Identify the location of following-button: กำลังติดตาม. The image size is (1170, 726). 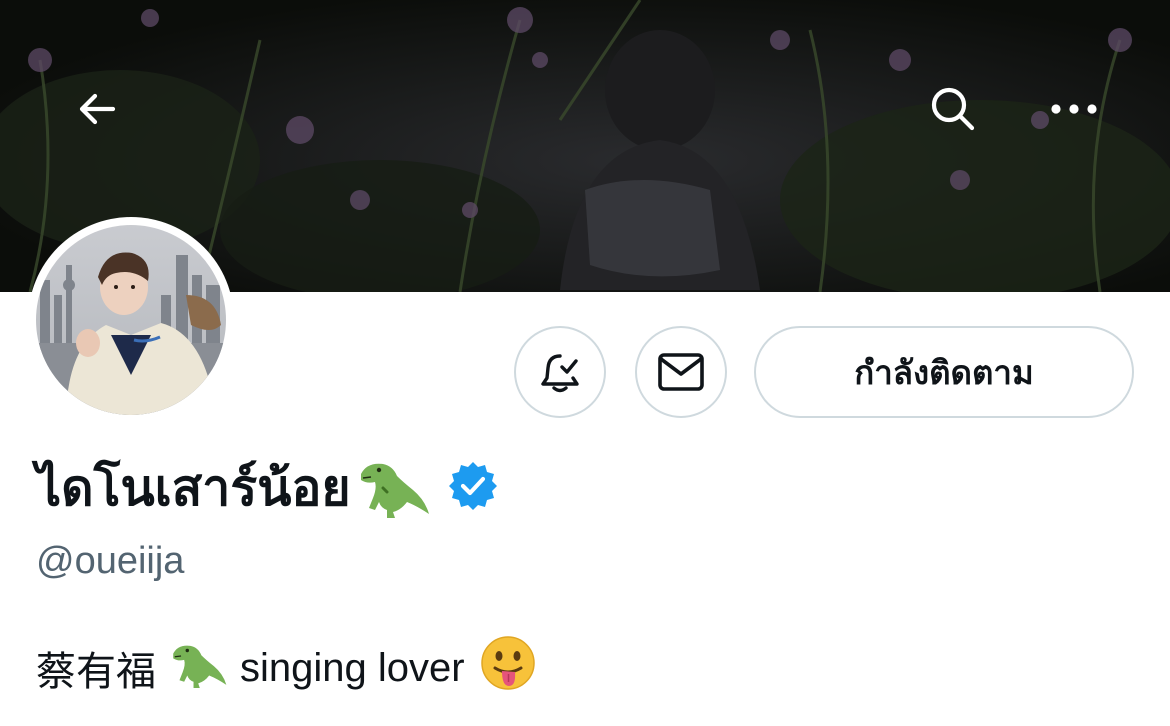
(944, 372).